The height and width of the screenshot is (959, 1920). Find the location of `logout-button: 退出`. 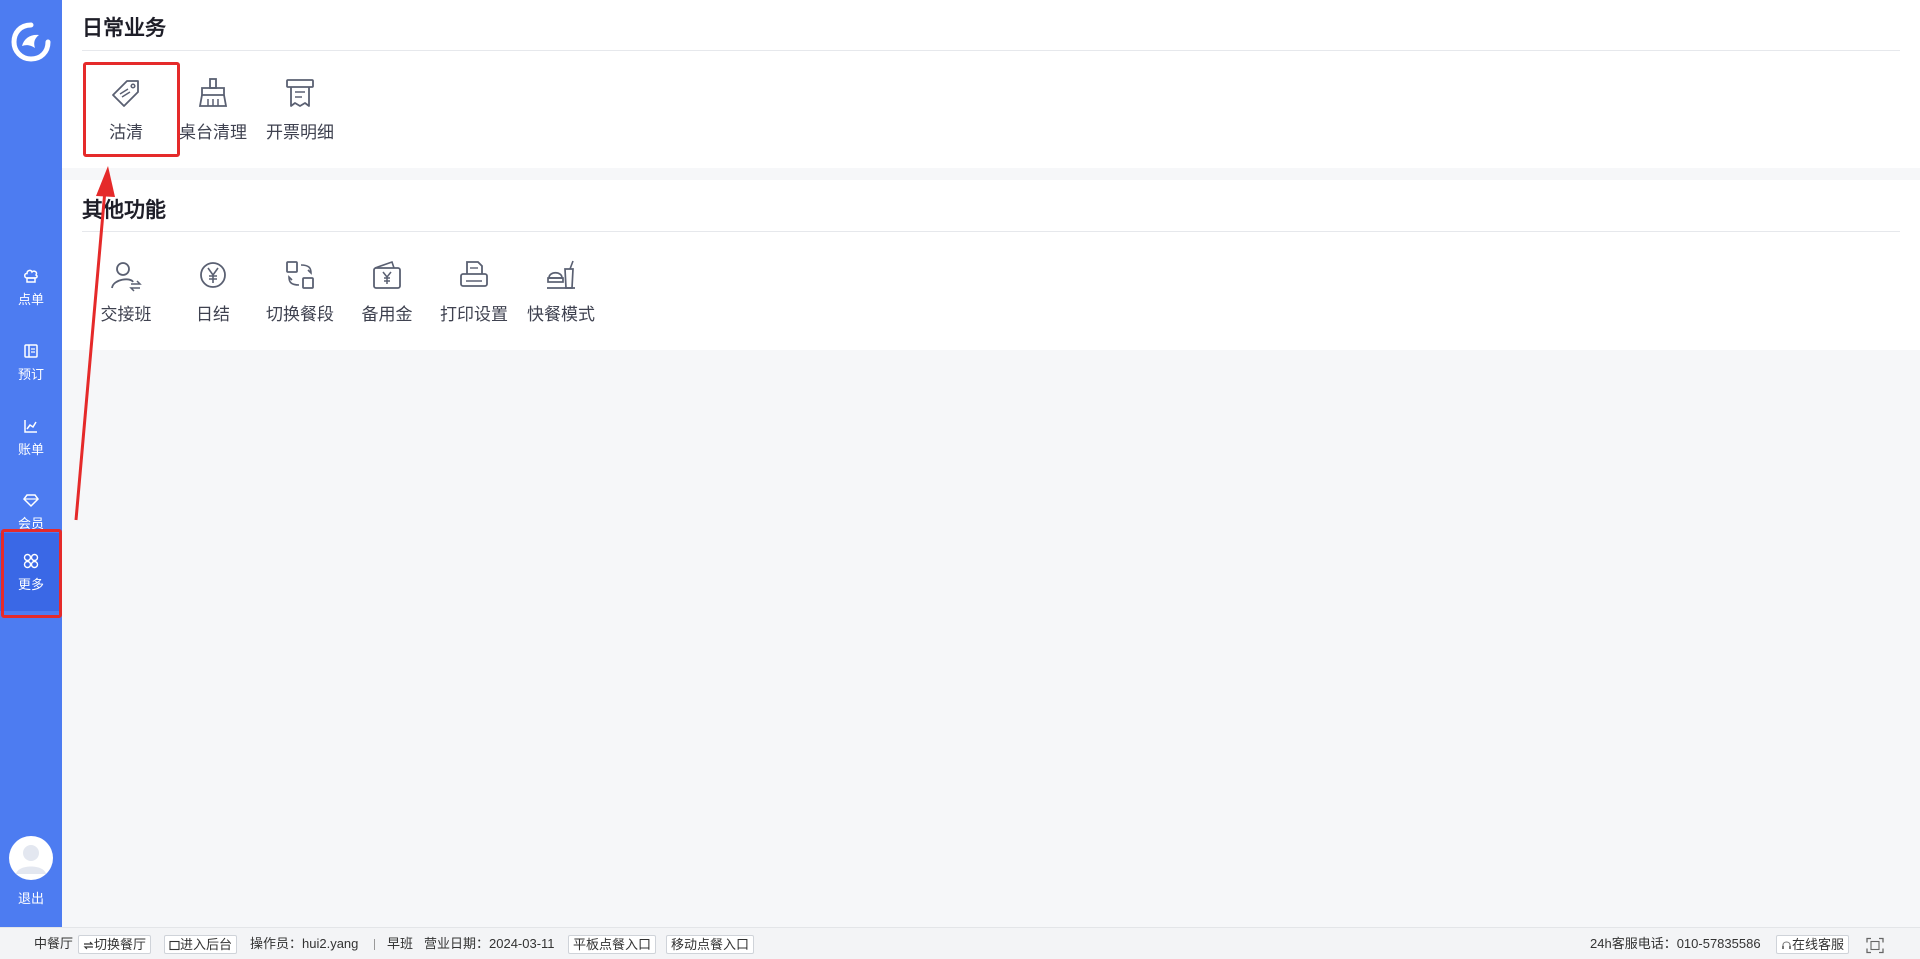

logout-button: 退出 is located at coordinates (31, 897).